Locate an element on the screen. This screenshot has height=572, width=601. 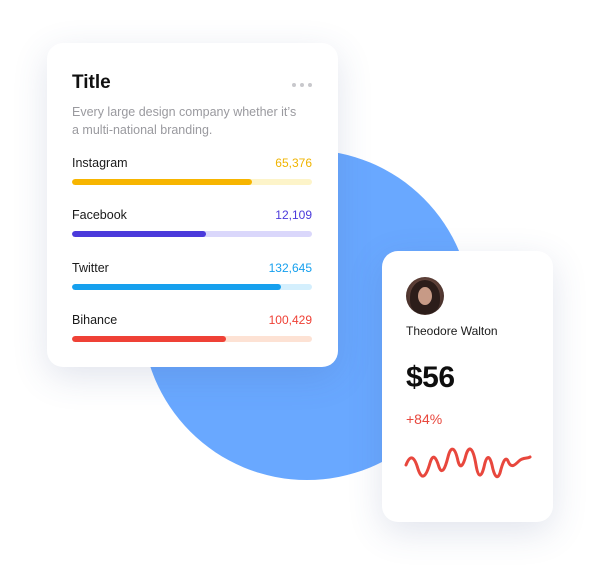
user-name: Theodore Walton is located at coordinates (452, 331).